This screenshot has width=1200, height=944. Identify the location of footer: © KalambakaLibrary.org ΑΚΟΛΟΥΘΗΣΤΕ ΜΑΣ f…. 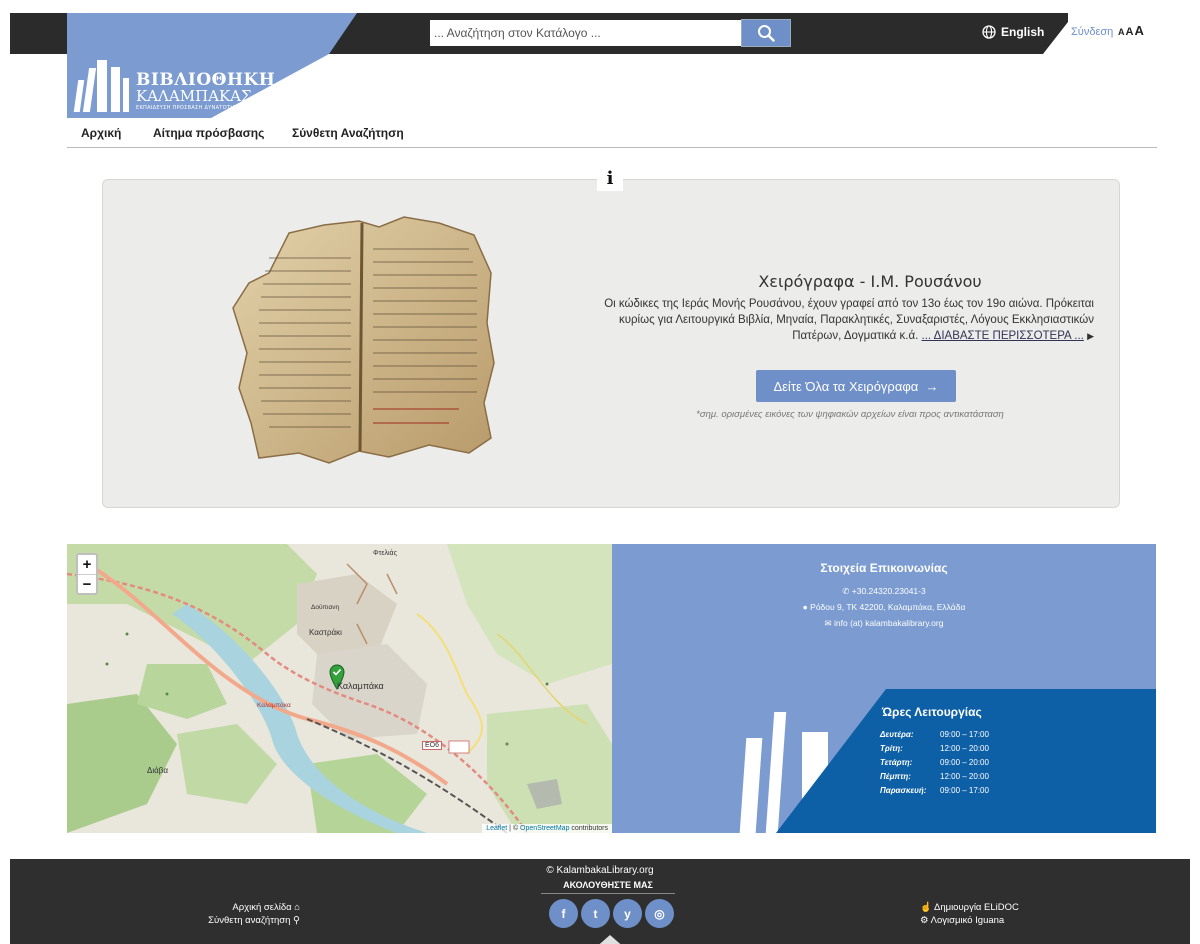
(600, 901).